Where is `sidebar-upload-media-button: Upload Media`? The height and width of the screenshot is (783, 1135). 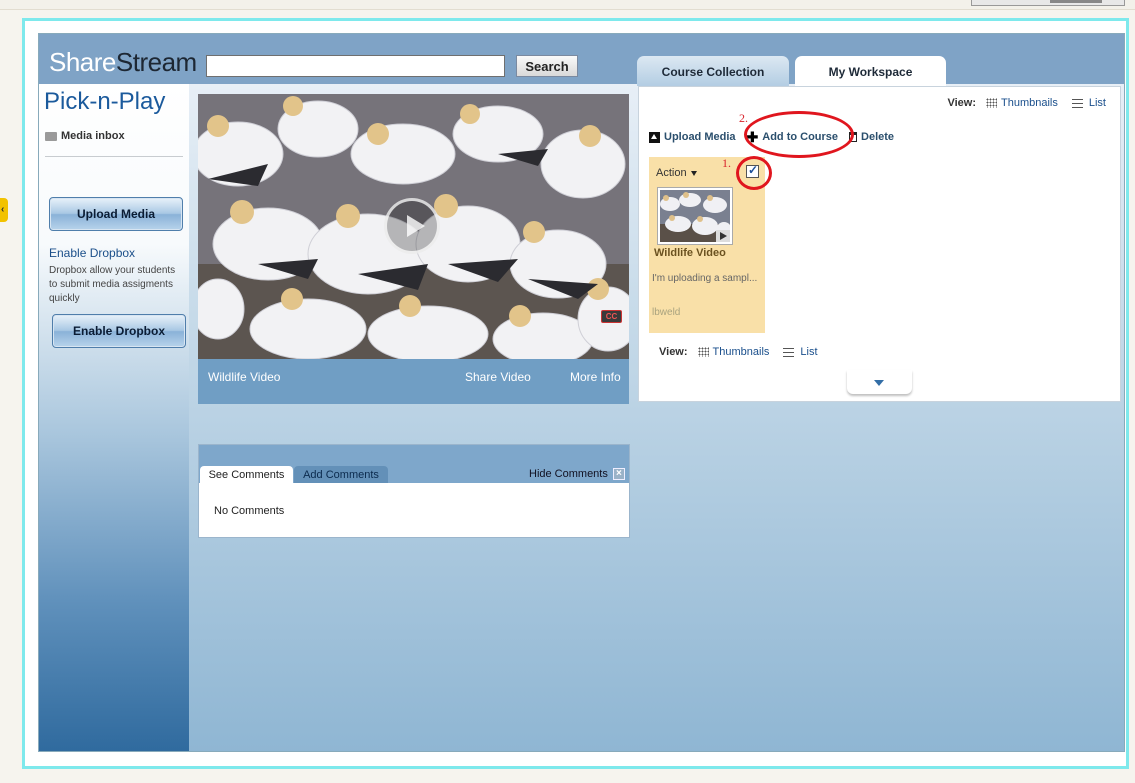 sidebar-upload-media-button: Upload Media is located at coordinates (116, 214).